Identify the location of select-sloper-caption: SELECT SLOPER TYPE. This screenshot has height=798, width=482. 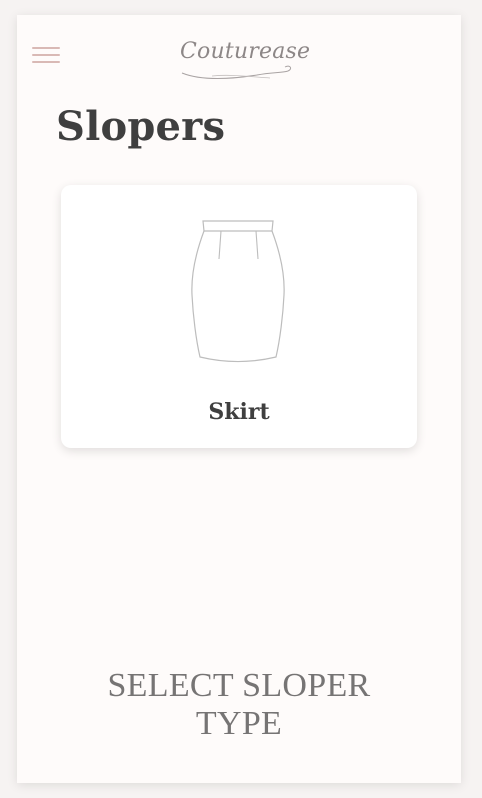
(239, 704).